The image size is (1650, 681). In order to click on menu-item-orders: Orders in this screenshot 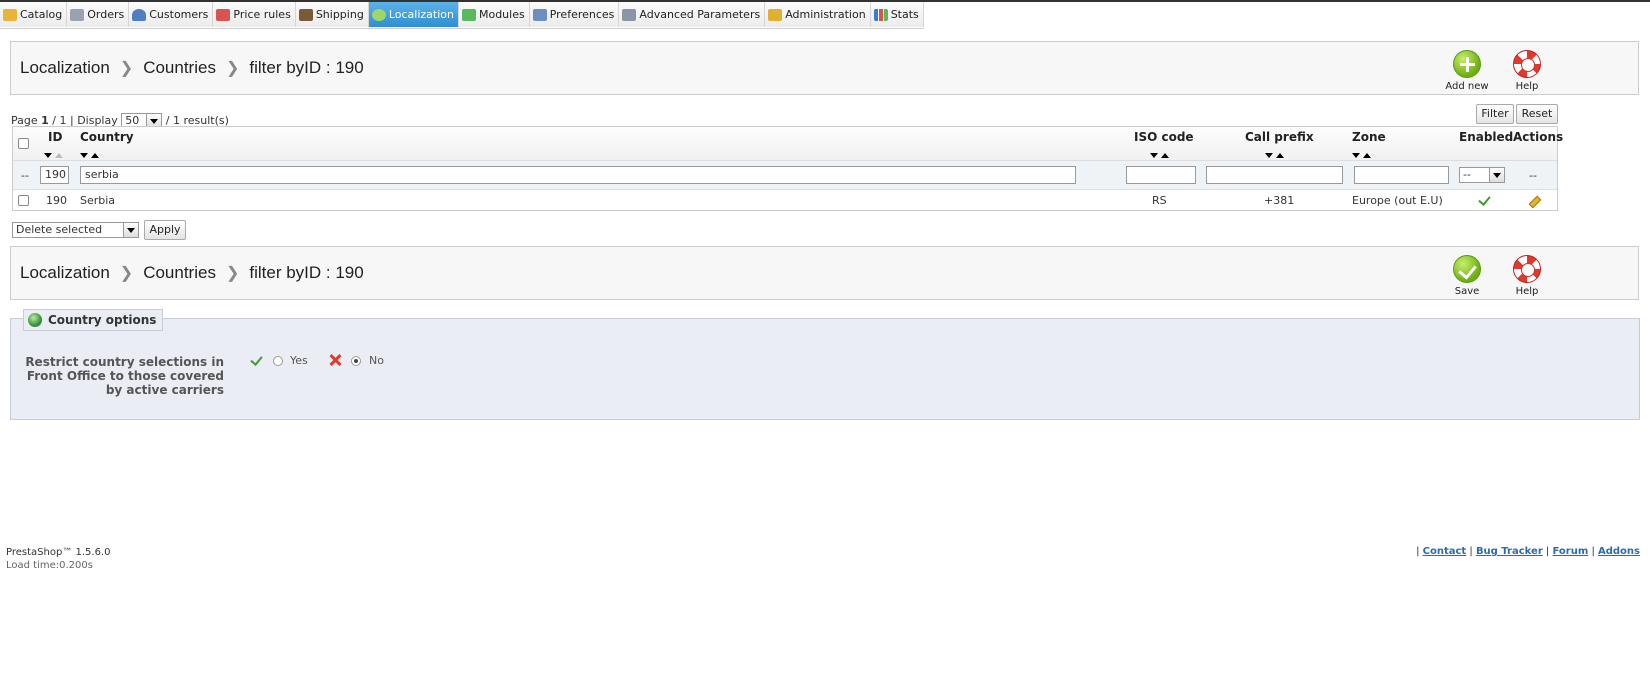, I will do `click(98, 14)`.